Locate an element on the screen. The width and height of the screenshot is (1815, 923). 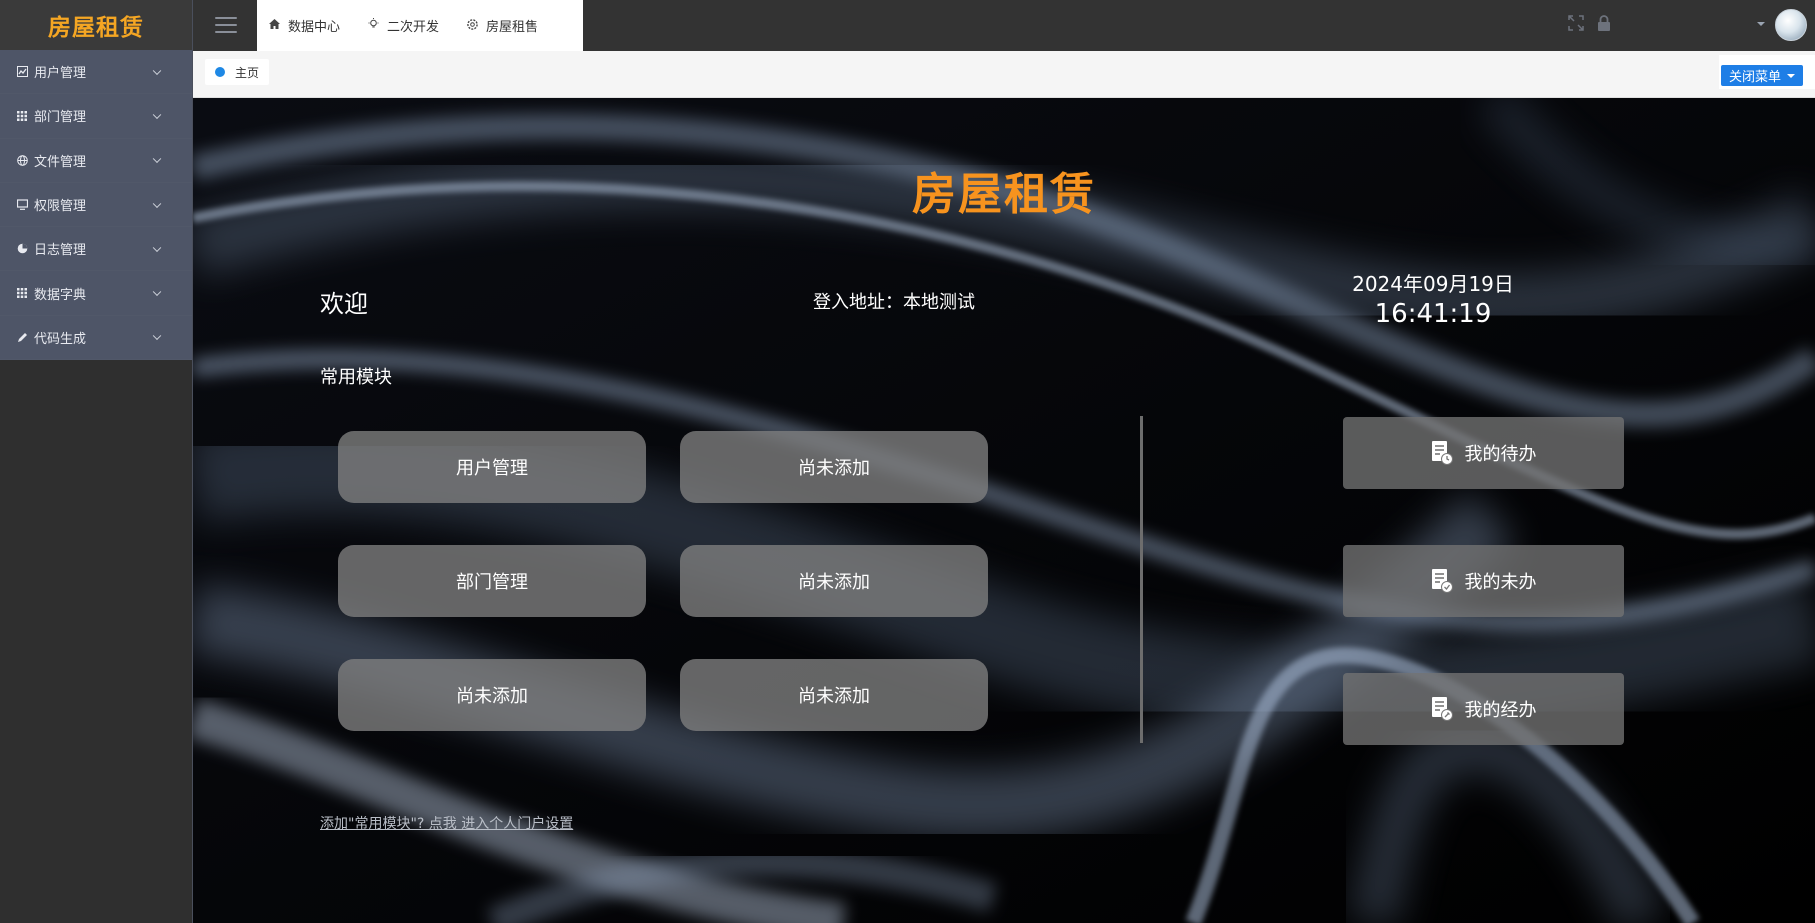
current-date: 2024年09月19日 is located at coordinates (1433, 284).